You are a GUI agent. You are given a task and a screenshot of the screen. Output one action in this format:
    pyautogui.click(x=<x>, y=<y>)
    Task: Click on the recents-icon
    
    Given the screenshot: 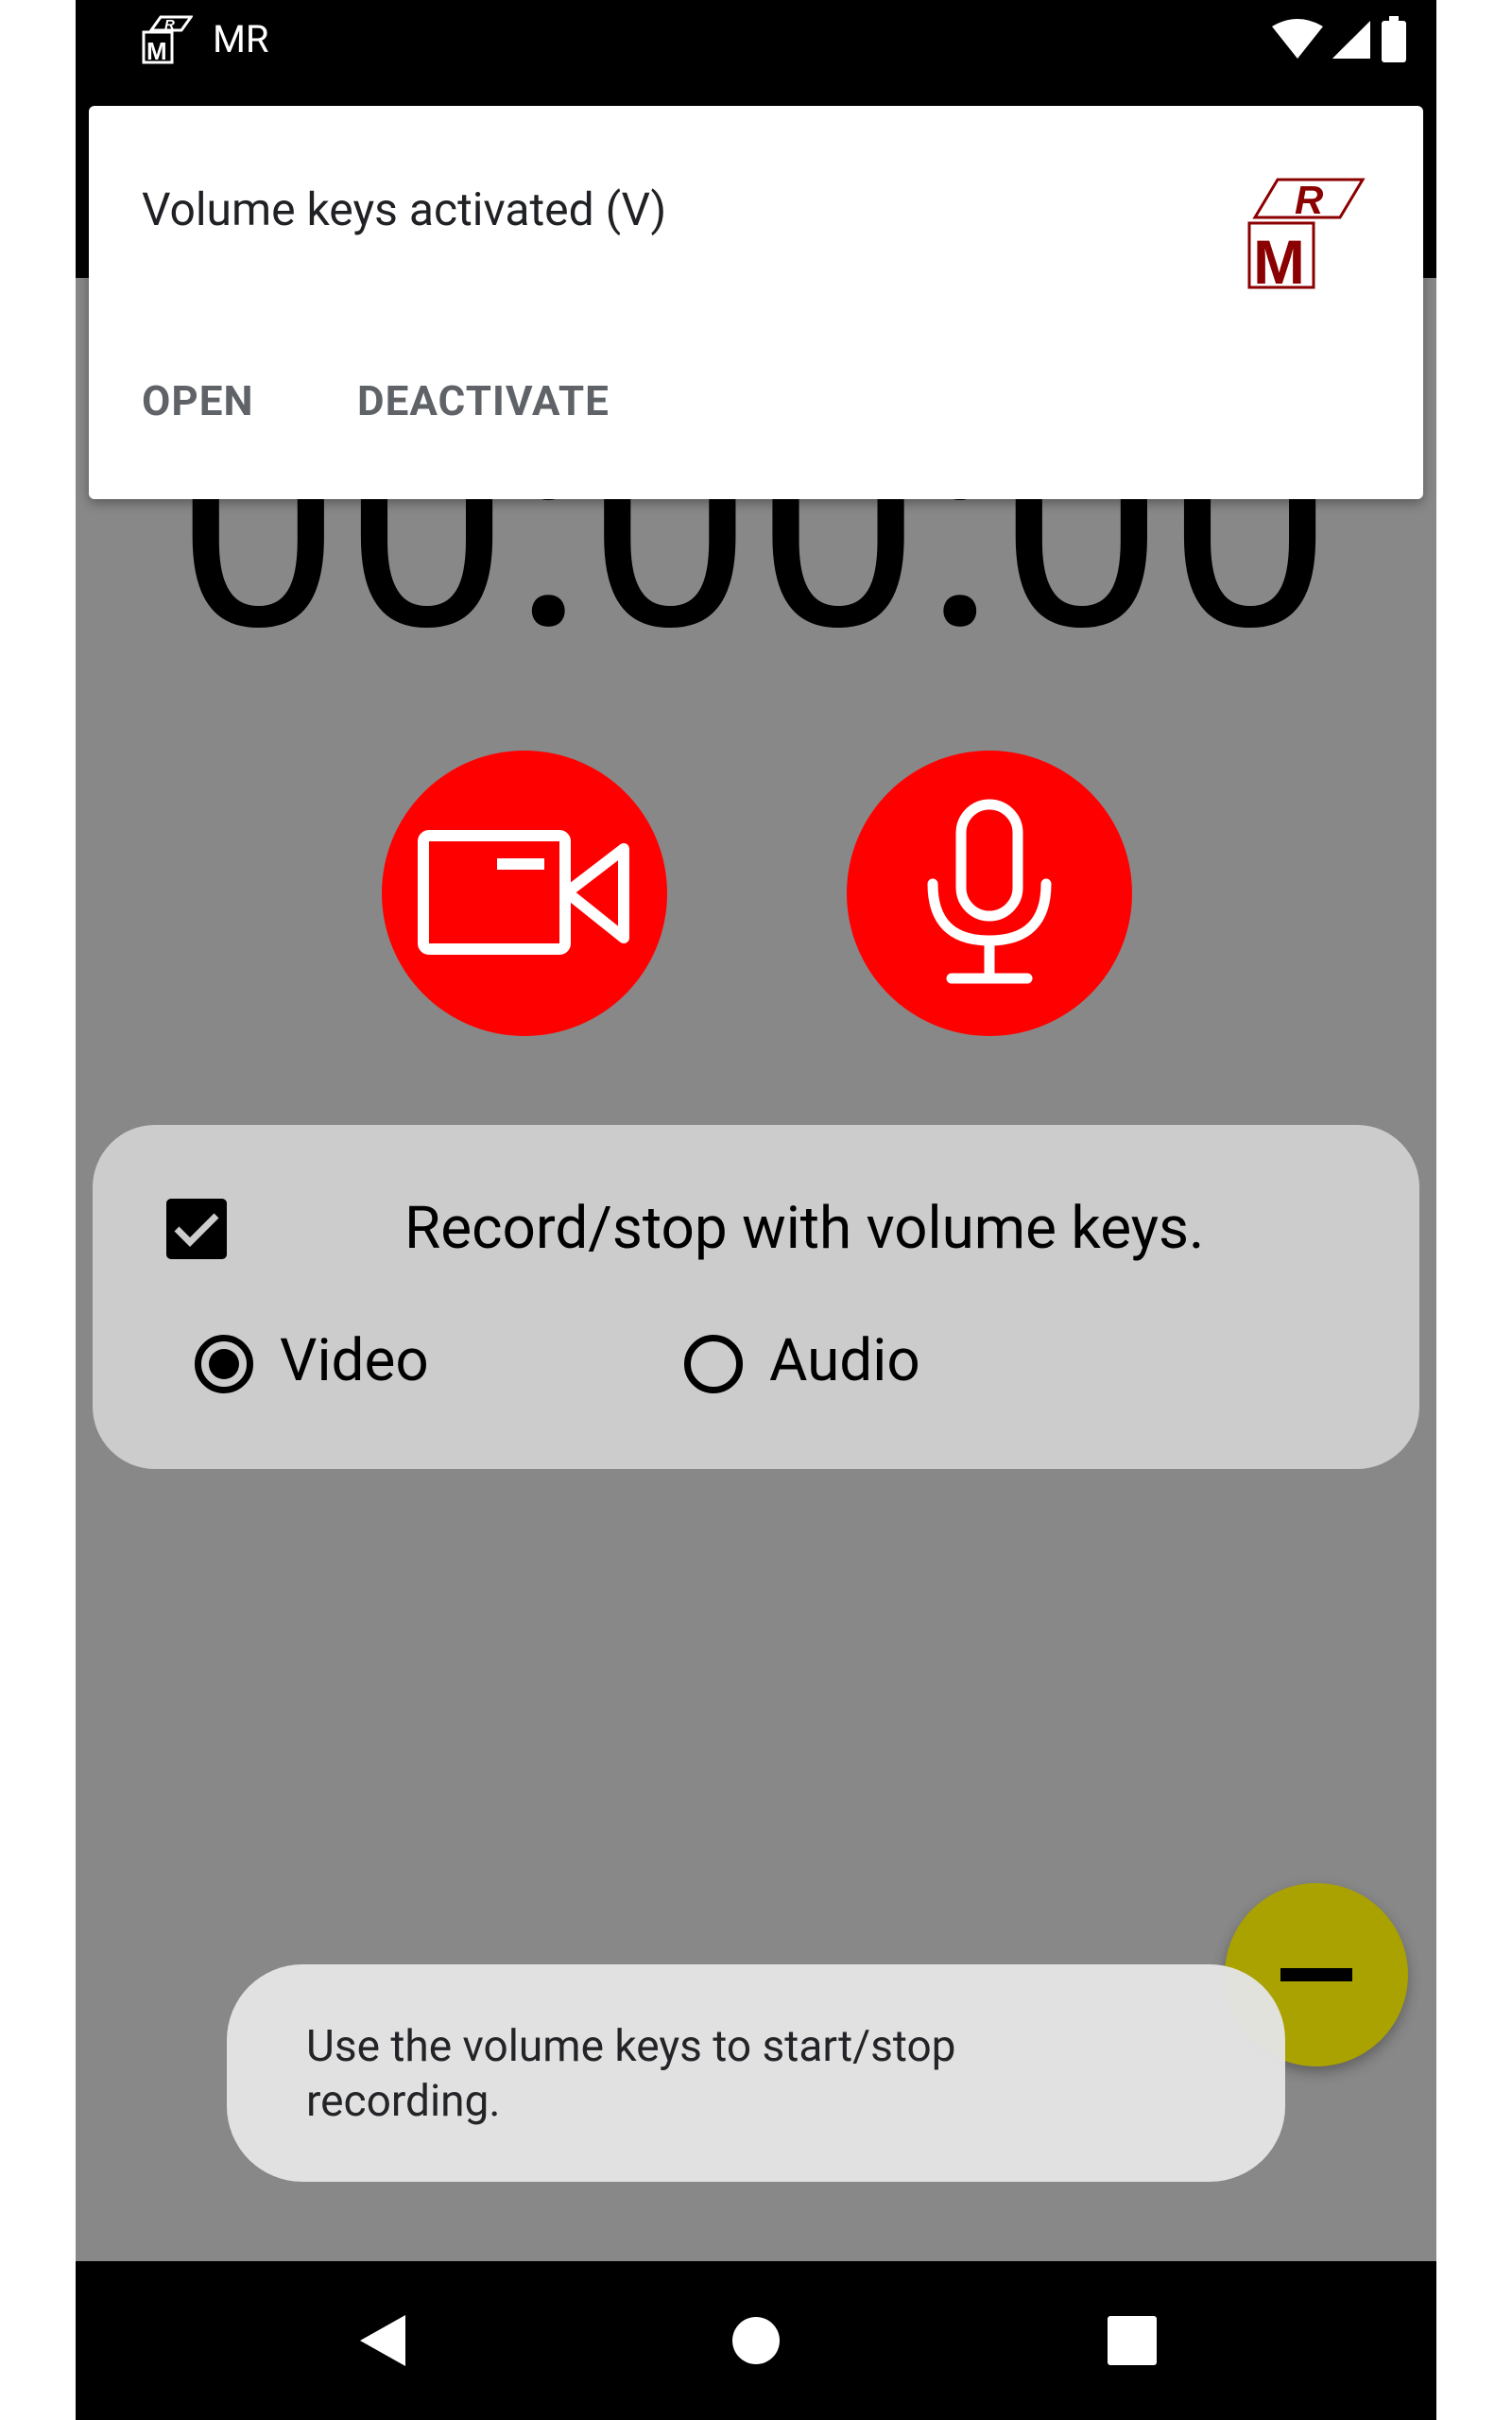 What is the action you would take?
    pyautogui.click(x=1132, y=2340)
    